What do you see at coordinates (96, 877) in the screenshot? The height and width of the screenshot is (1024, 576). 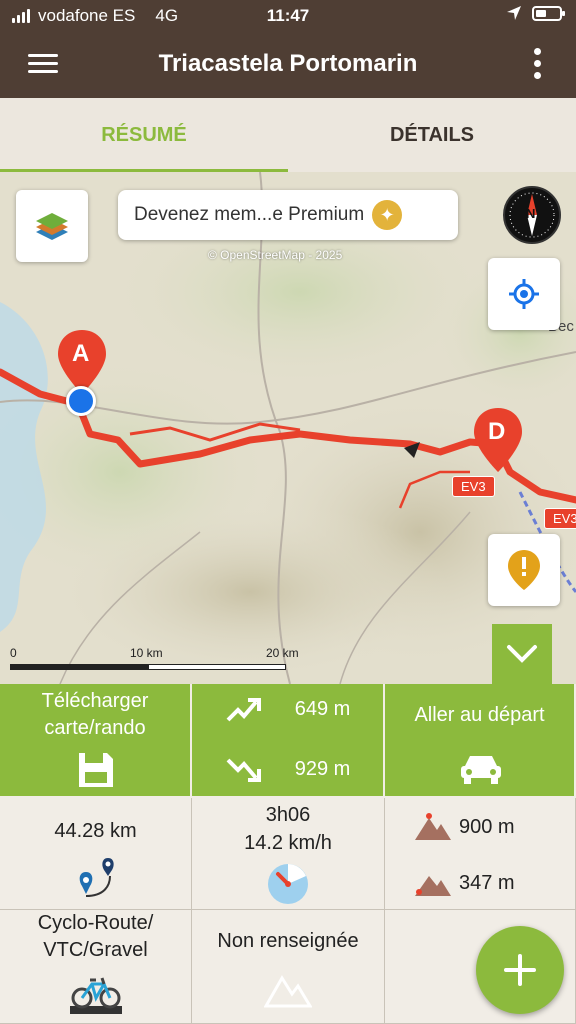 I see `route-pins-icon` at bounding box center [96, 877].